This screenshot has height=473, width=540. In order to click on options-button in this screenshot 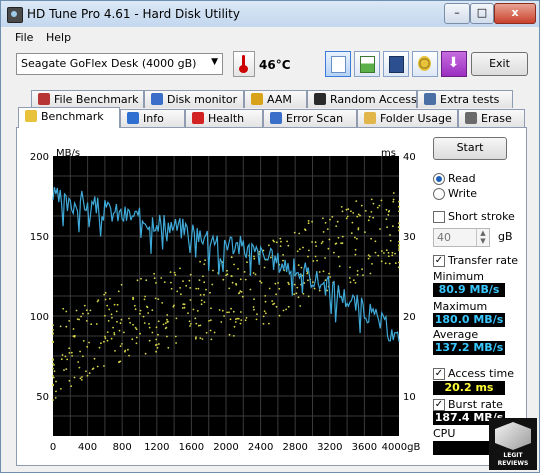, I will do `click(425, 64)`.